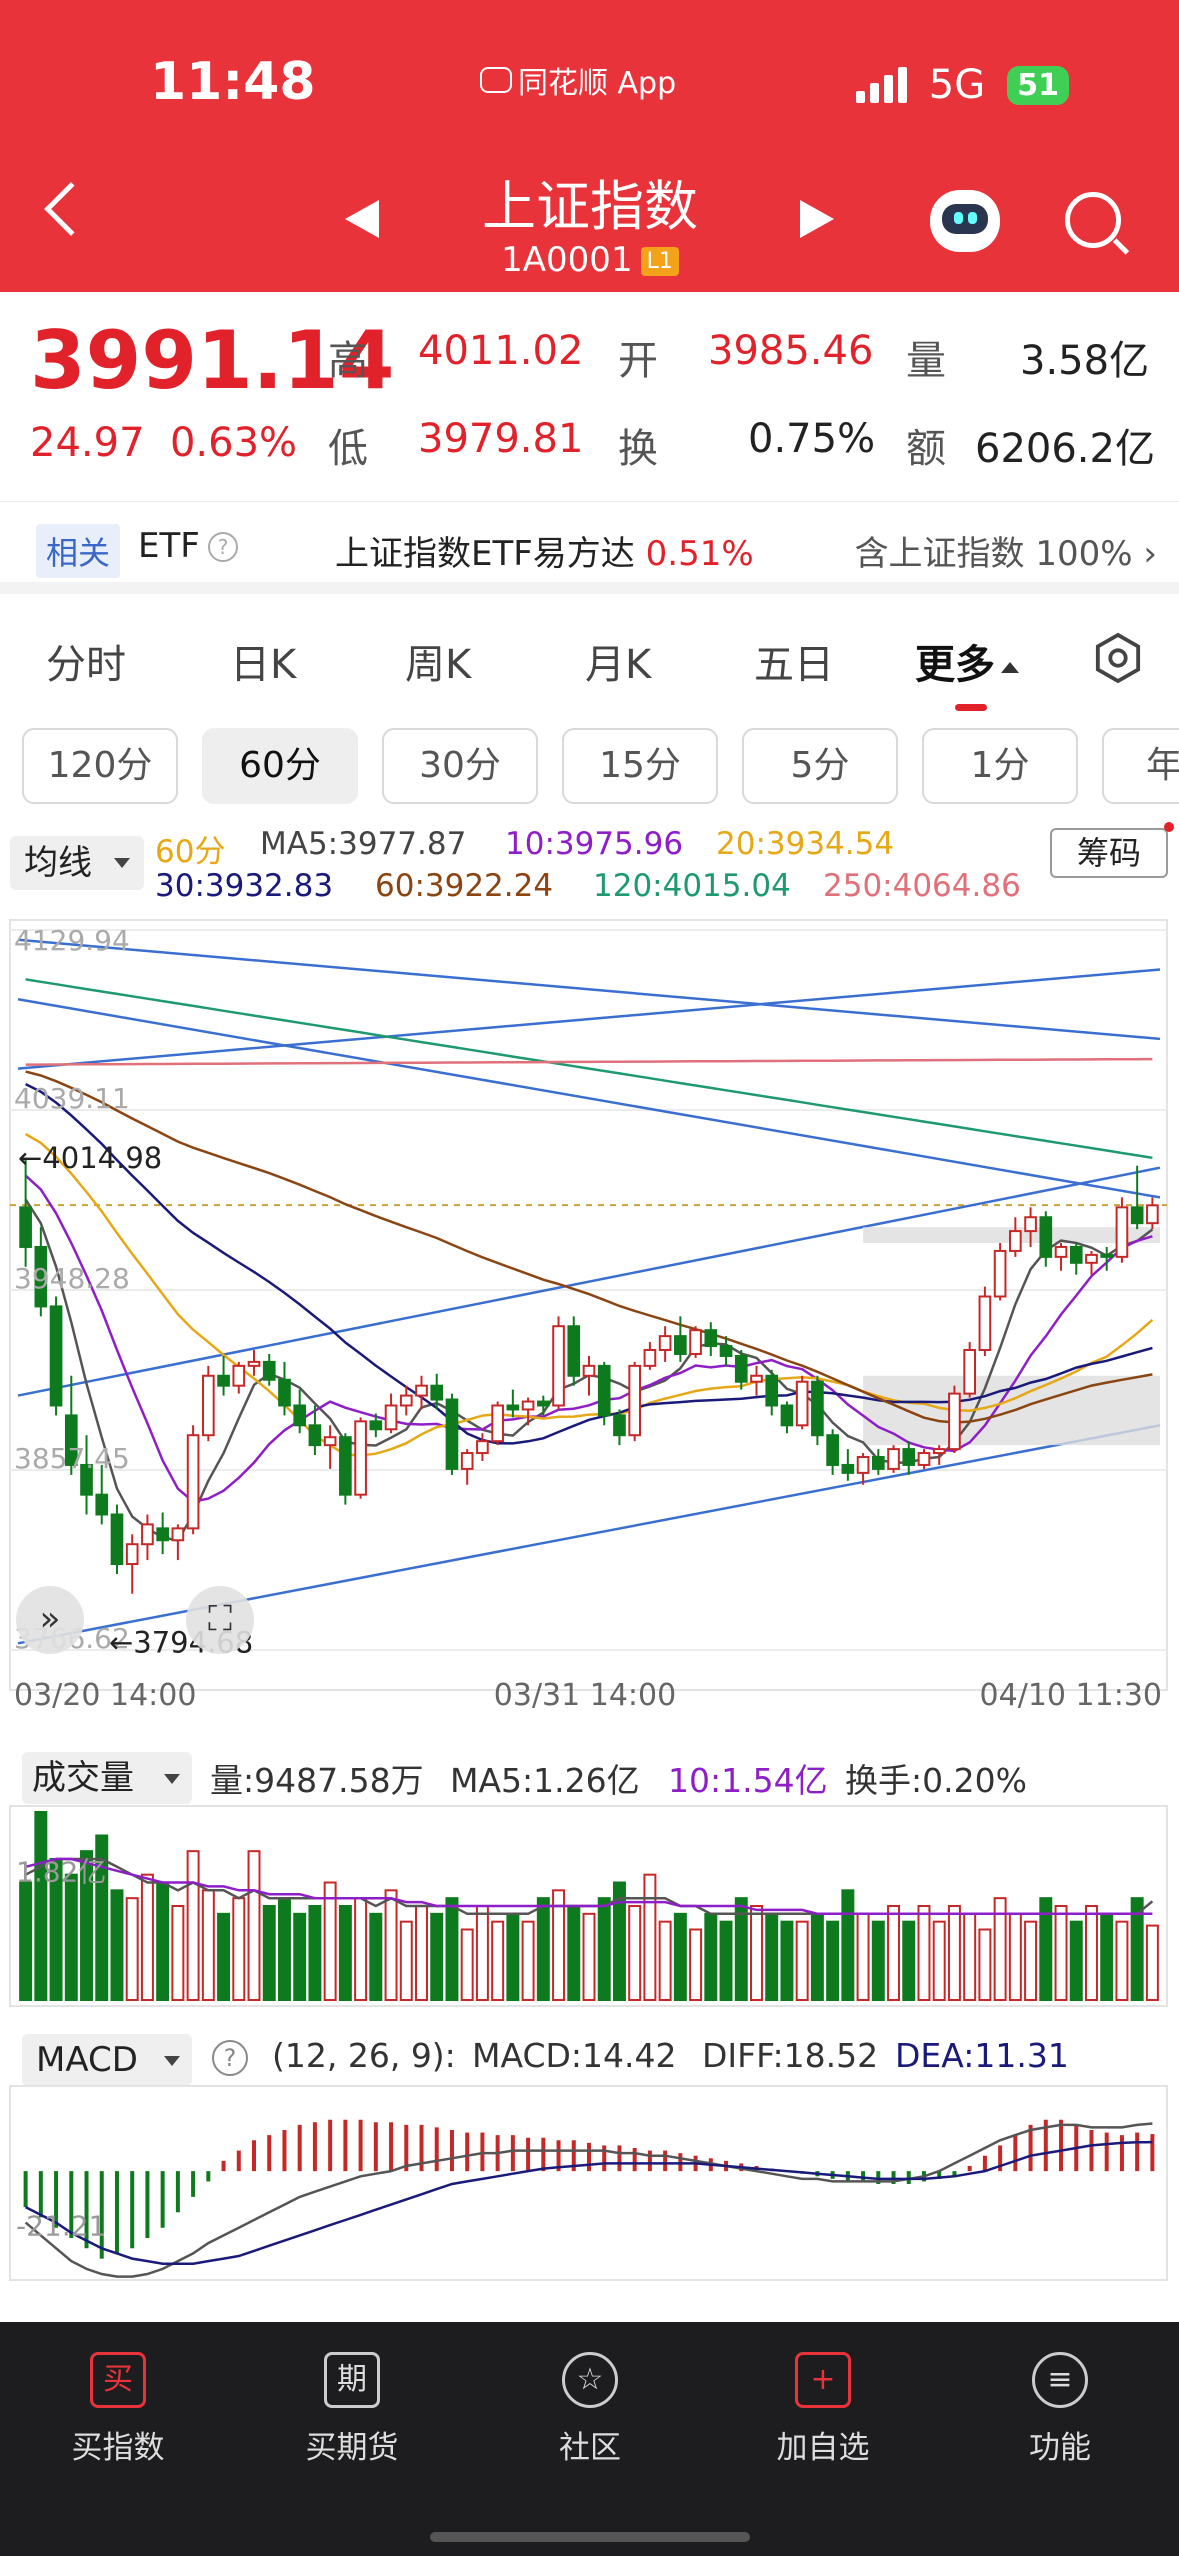  Describe the element at coordinates (1169, 827) in the screenshot. I see `notification-dot` at that location.